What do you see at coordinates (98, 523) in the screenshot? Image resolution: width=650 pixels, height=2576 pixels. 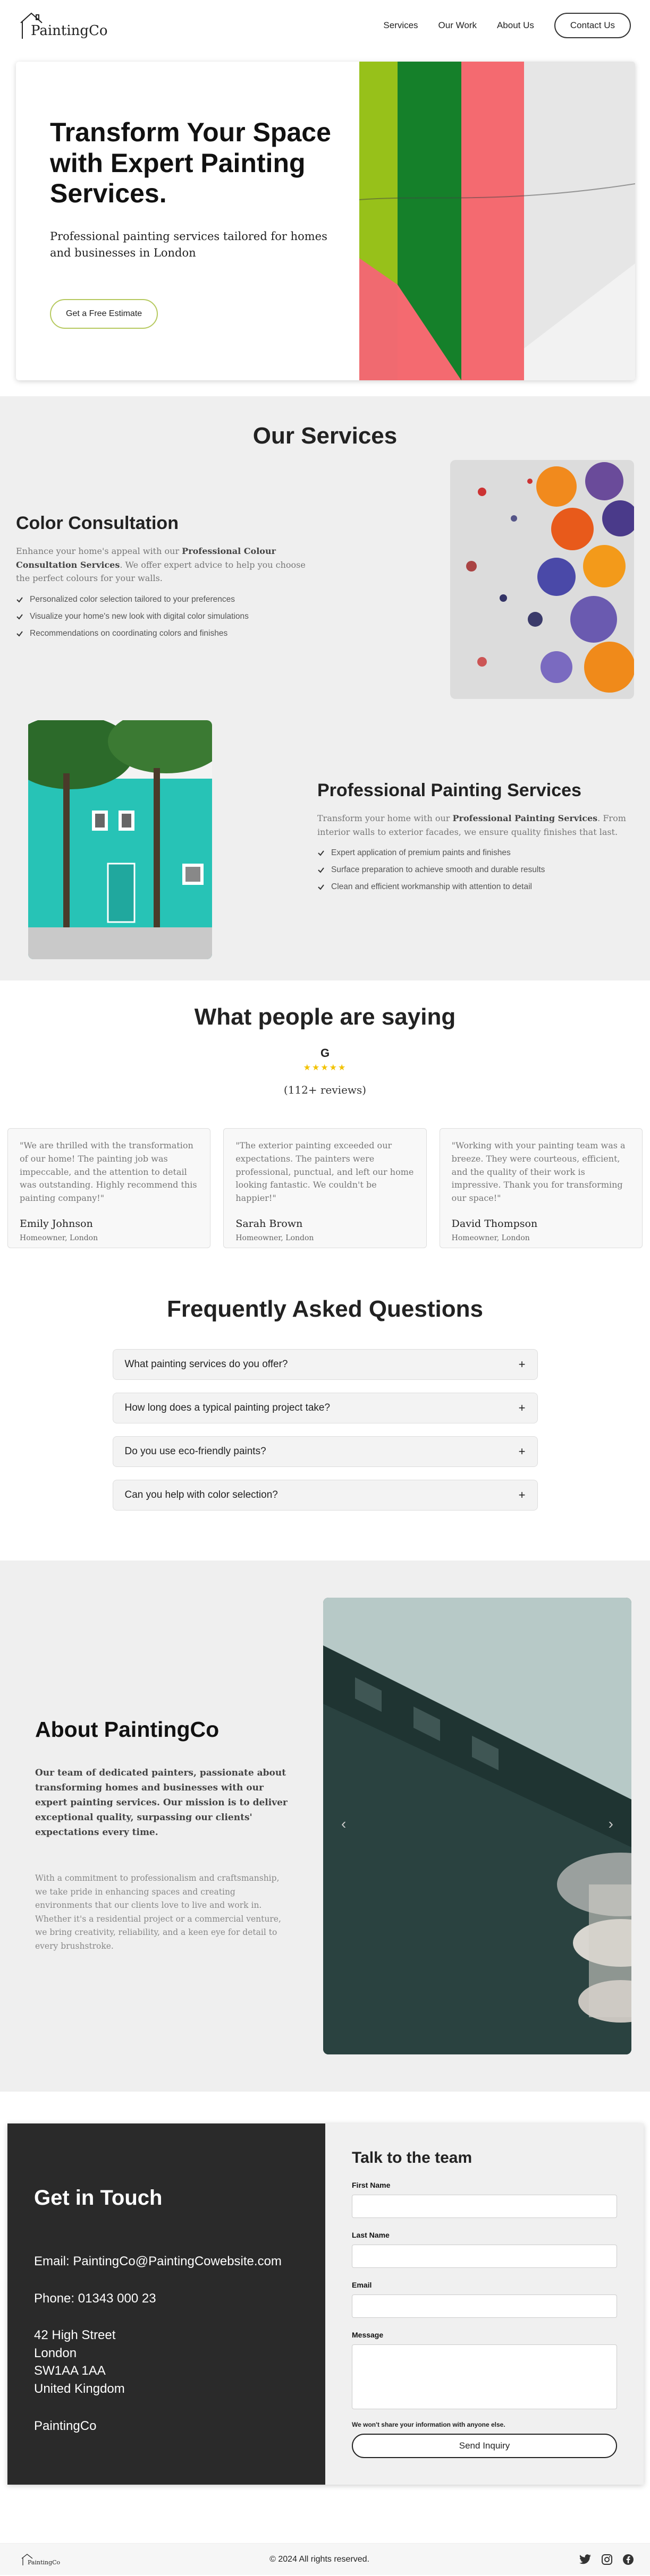 I see `service-title: Color Consultation` at bounding box center [98, 523].